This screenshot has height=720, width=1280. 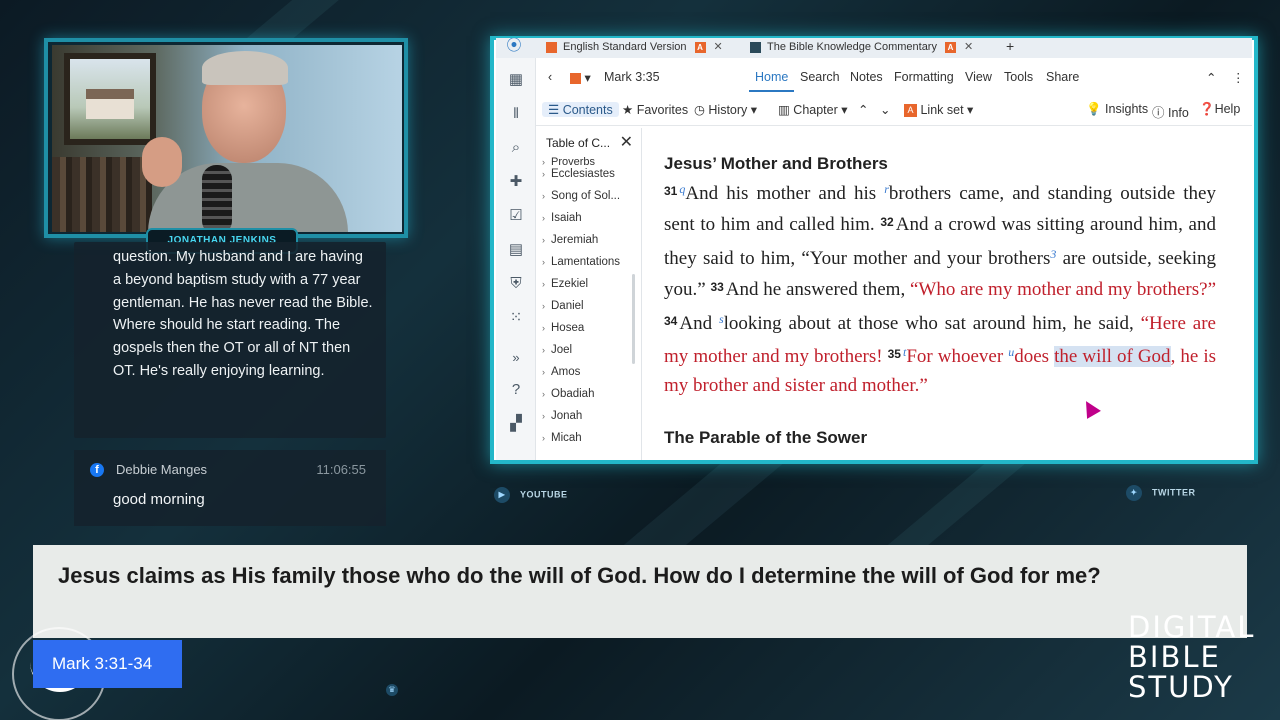 What do you see at coordinates (588, 179) in the screenshot?
I see `toc-item: › Ecclesiastes` at bounding box center [588, 179].